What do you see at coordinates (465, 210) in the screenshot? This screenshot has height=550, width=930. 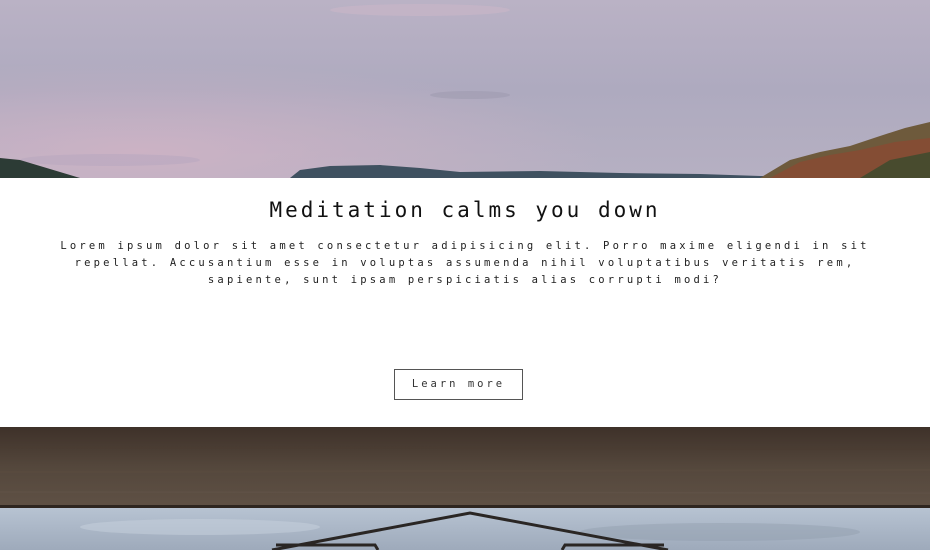 I see `section-title: Meditation calms you down` at bounding box center [465, 210].